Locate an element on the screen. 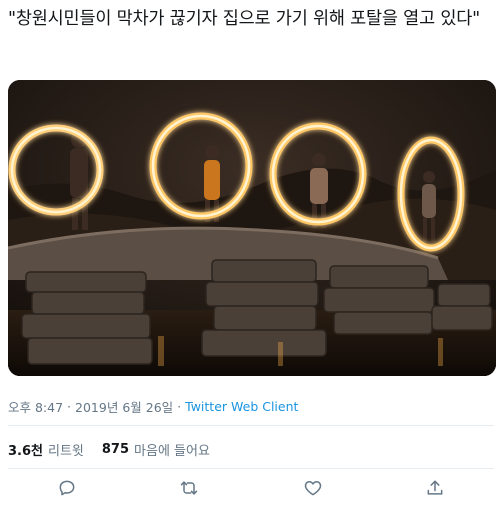  retweets-label: 리트윗 is located at coordinates (66, 451).